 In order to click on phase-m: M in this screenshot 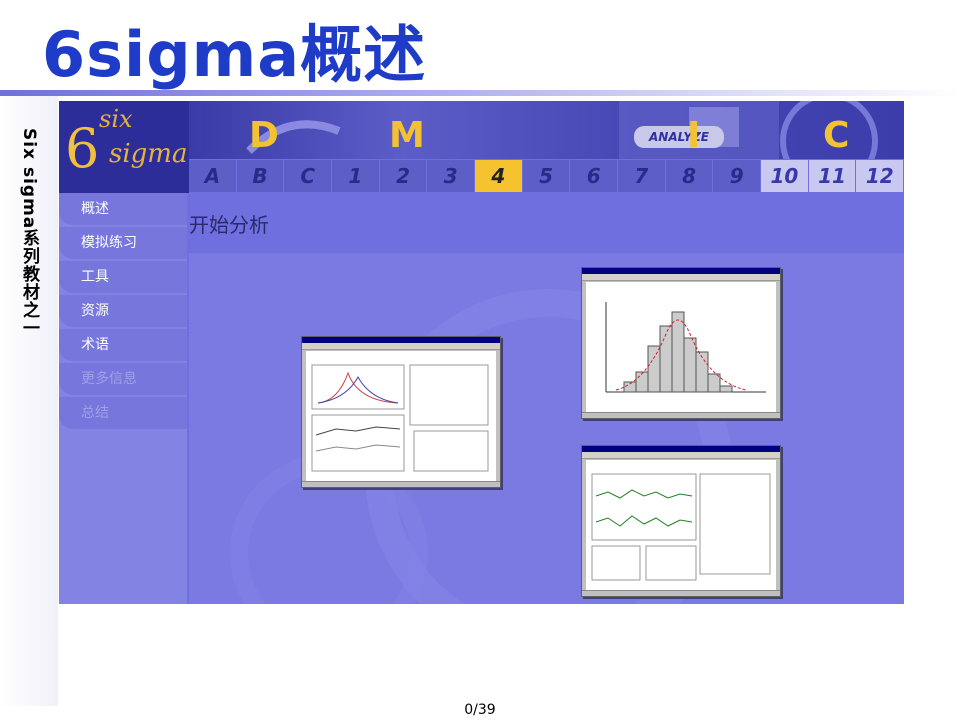, I will do `click(407, 135)`.